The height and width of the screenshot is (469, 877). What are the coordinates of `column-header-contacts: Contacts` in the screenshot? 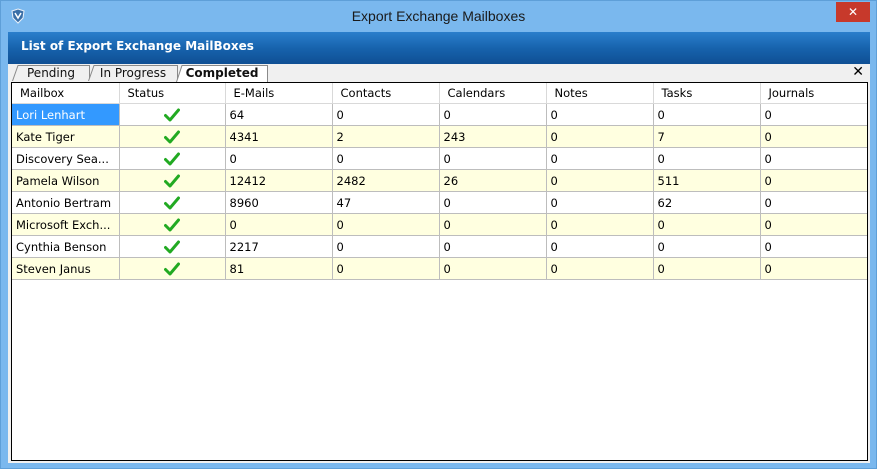 It's located at (386, 93).